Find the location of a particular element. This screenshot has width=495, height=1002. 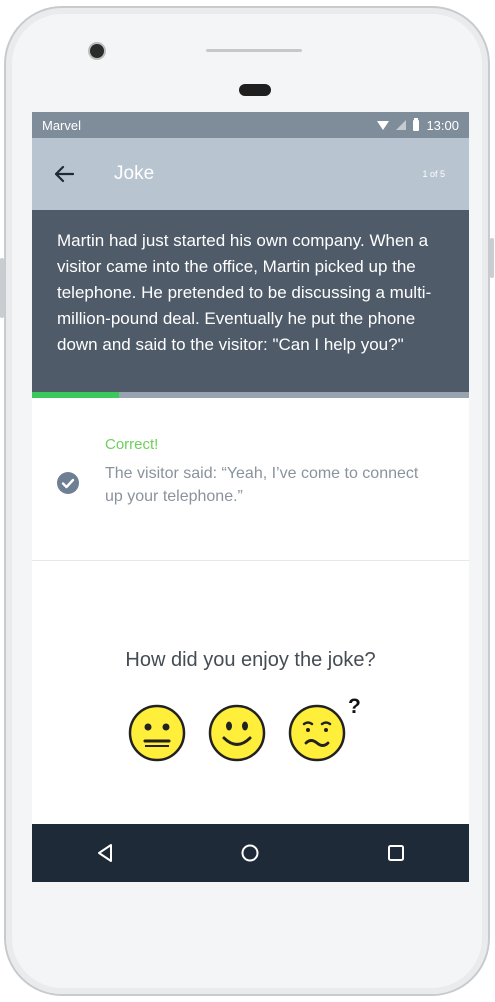

arrow-left-icon is located at coordinates (64, 174).